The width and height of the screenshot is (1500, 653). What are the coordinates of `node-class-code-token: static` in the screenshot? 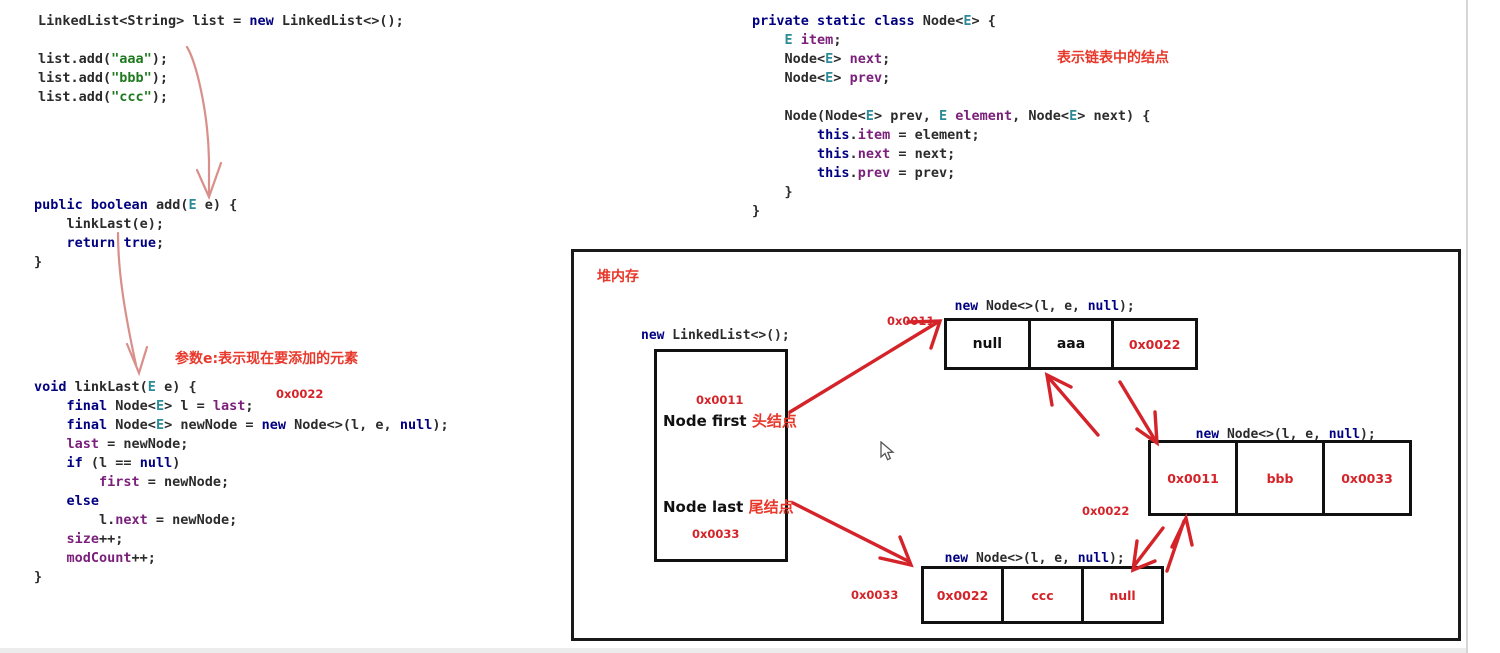 It's located at (841, 21).